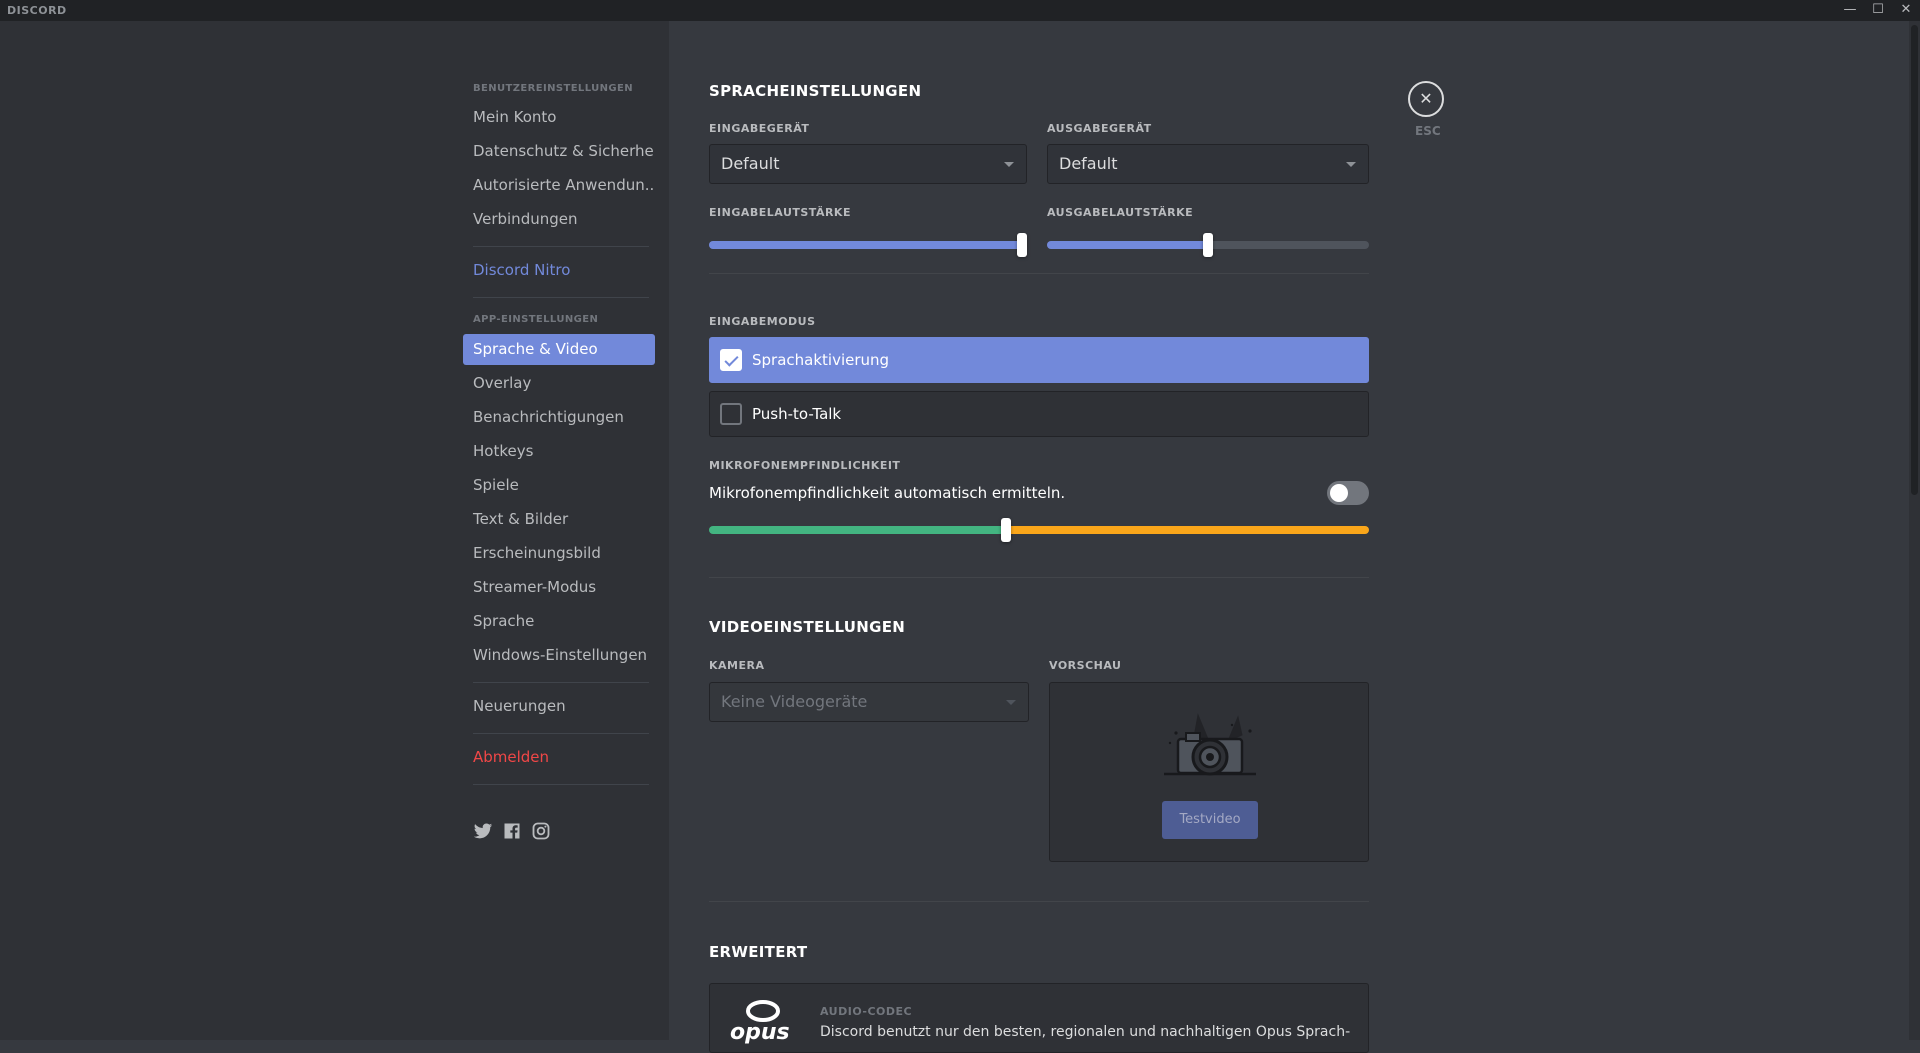 This screenshot has width=1920, height=1053. What do you see at coordinates (1039, 530) in the screenshot?
I see `mic-sensitivity-bar` at bounding box center [1039, 530].